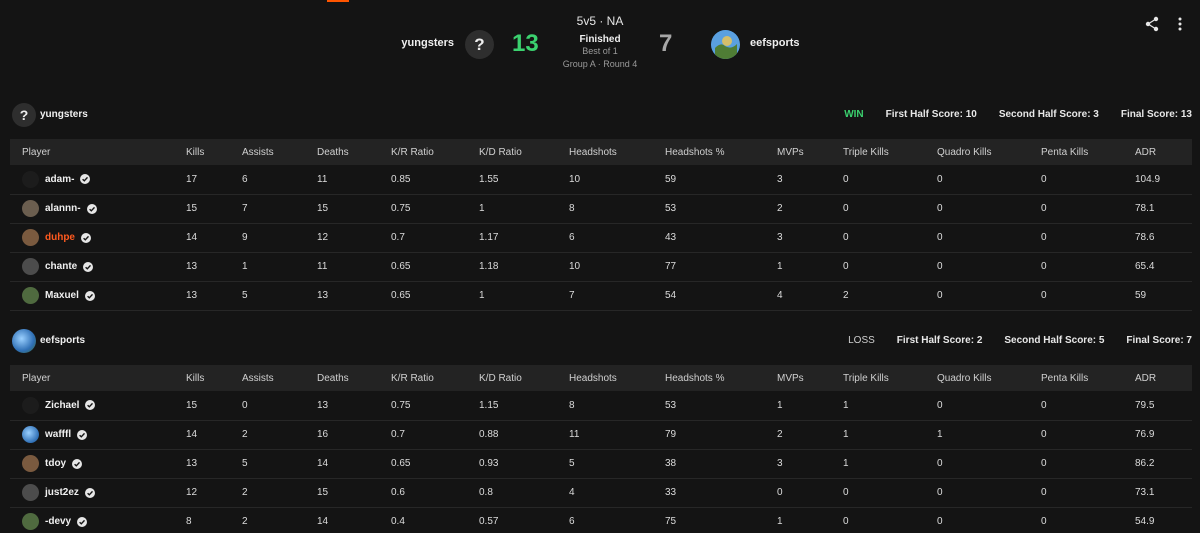 This screenshot has height=533, width=1200. What do you see at coordinates (725, 44) in the screenshot?
I see `team2-avatar` at bounding box center [725, 44].